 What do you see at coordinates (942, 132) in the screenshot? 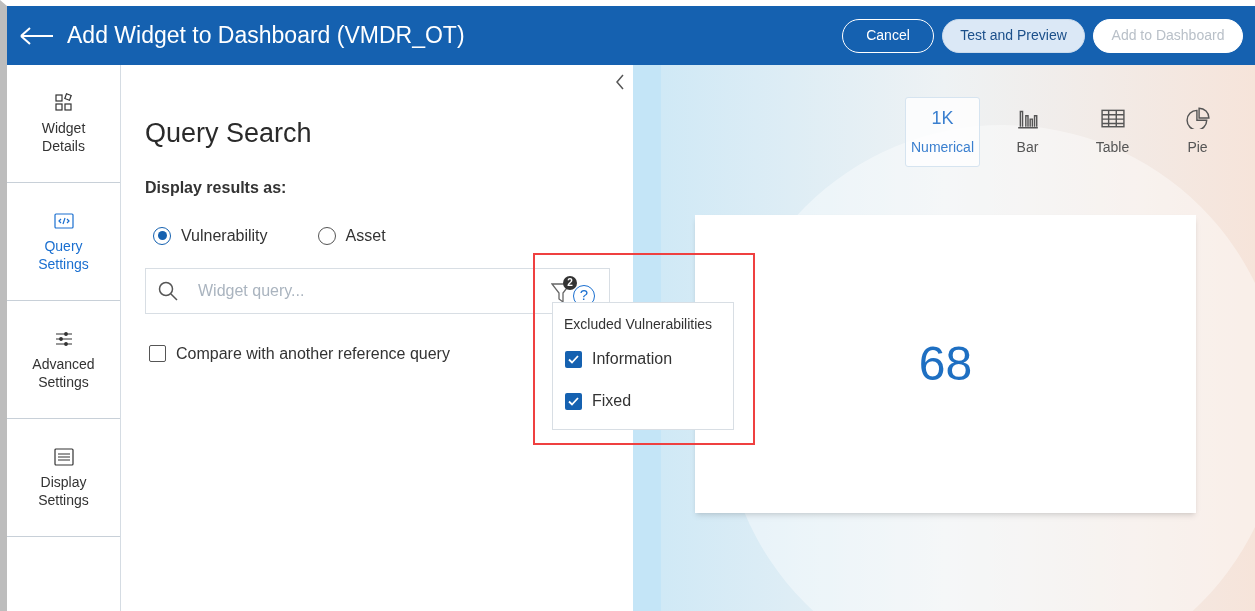
I see `chart-type-button: 1K Numerical` at bounding box center [942, 132].